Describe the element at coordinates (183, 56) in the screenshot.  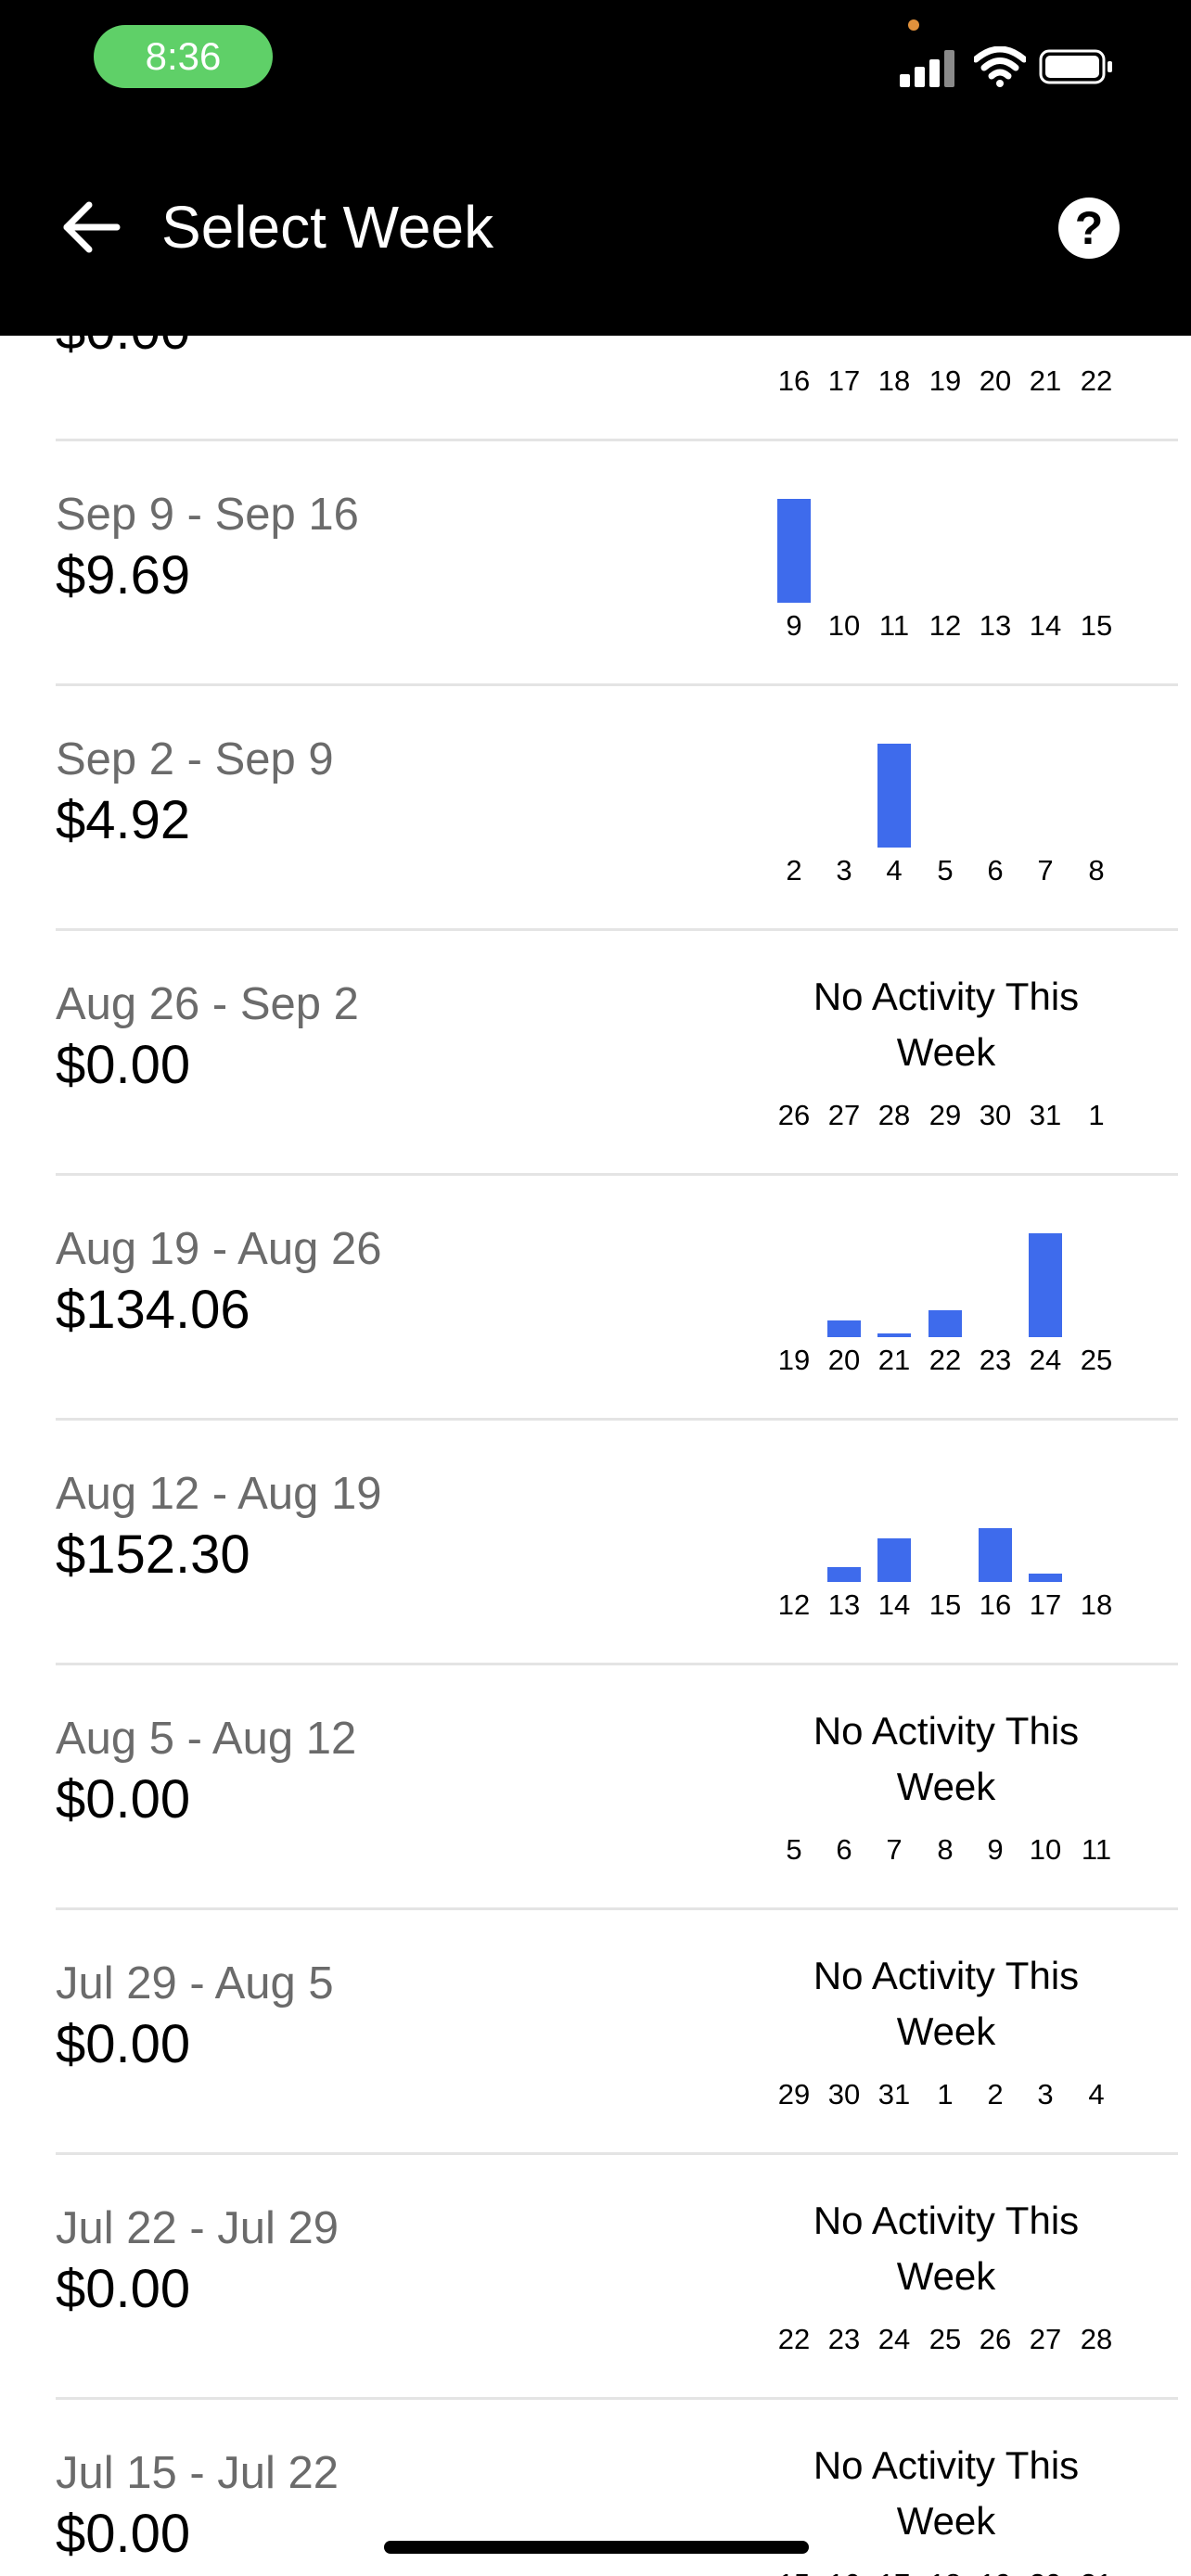
I see `status-time: 8:36` at that location.